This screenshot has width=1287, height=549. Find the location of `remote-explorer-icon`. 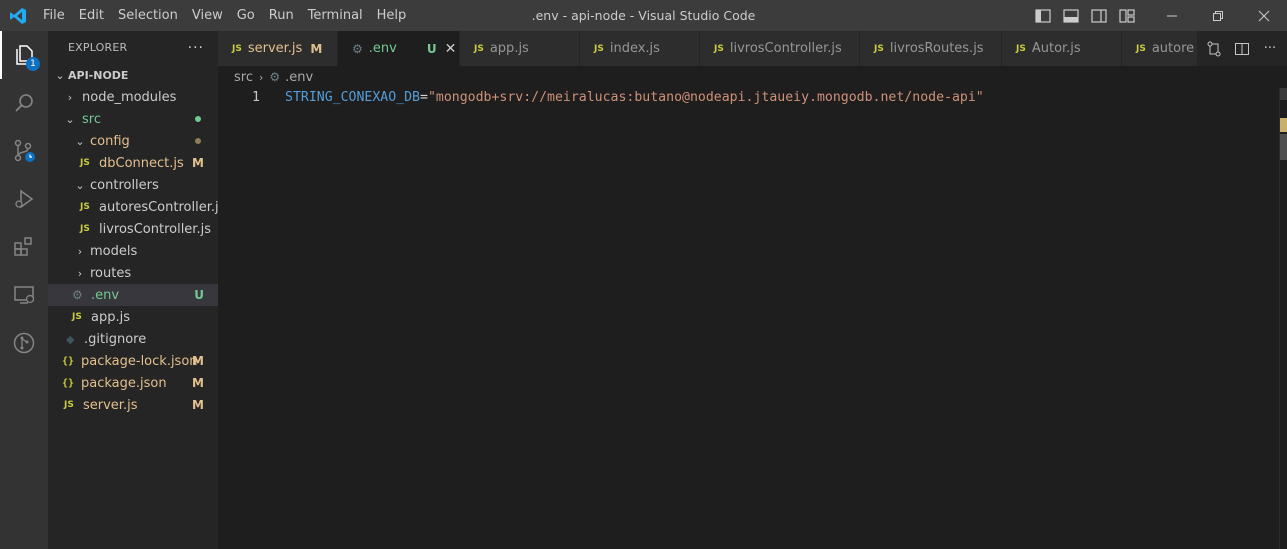

remote-explorer-icon is located at coordinates (24, 295).